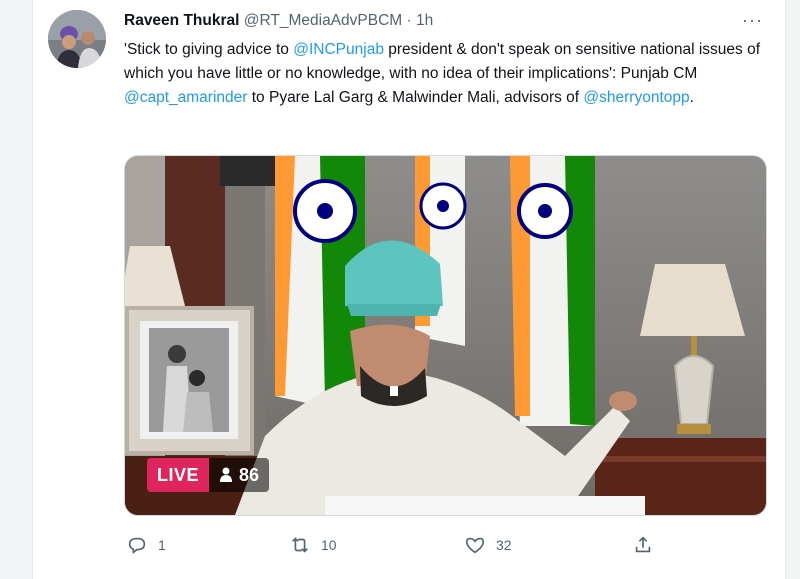 This screenshot has width=800, height=579. Describe the element at coordinates (300, 545) in the screenshot. I see `retweet-icon` at that location.